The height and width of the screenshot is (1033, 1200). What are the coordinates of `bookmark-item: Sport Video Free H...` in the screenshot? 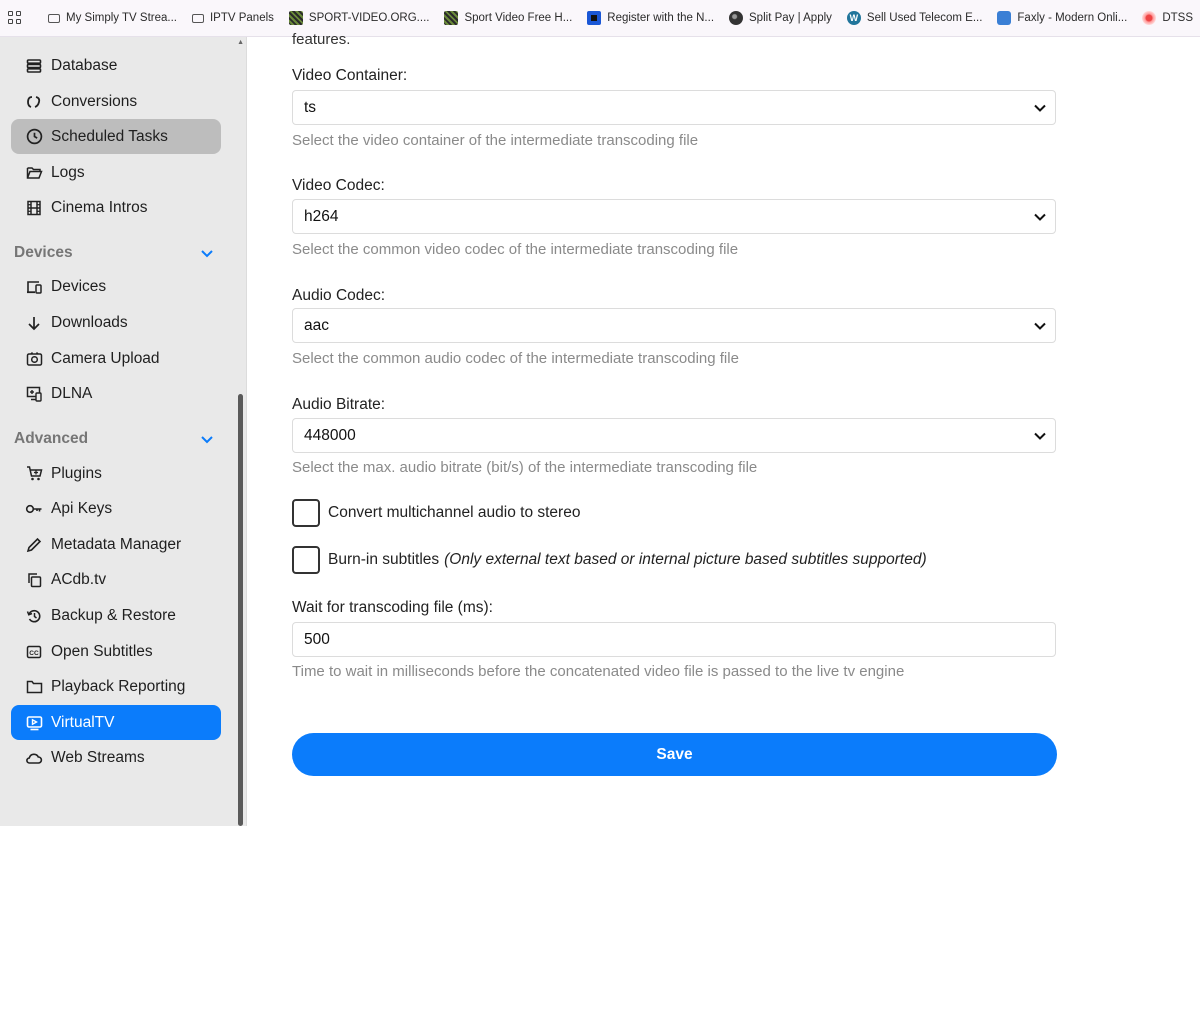 It's located at (508, 18).